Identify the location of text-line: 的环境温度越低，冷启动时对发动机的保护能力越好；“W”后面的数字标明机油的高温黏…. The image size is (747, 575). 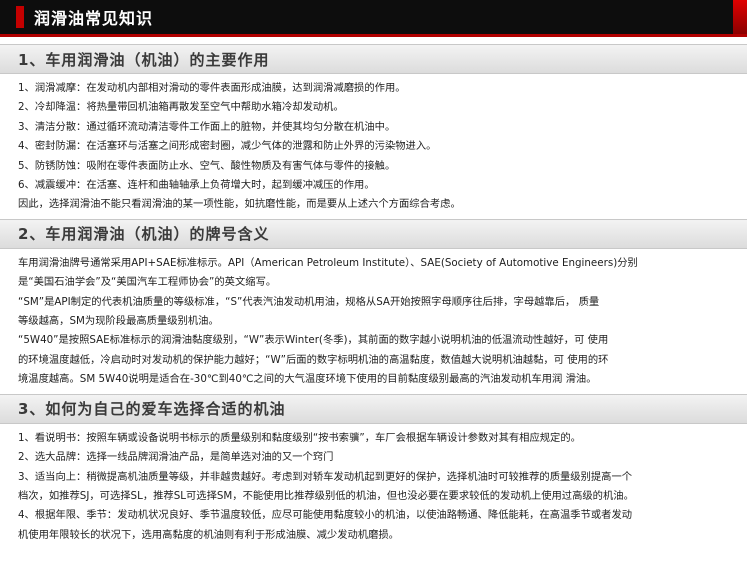
(313, 359).